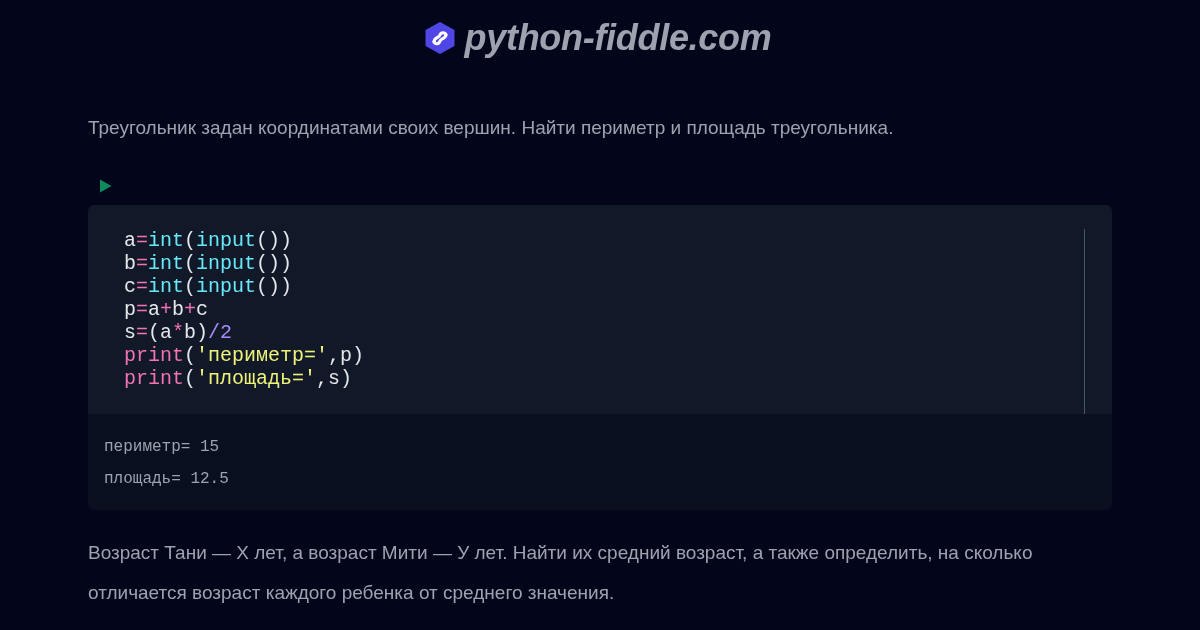  What do you see at coordinates (208, 240) in the screenshot?
I see `code-line: a=int(input())` at bounding box center [208, 240].